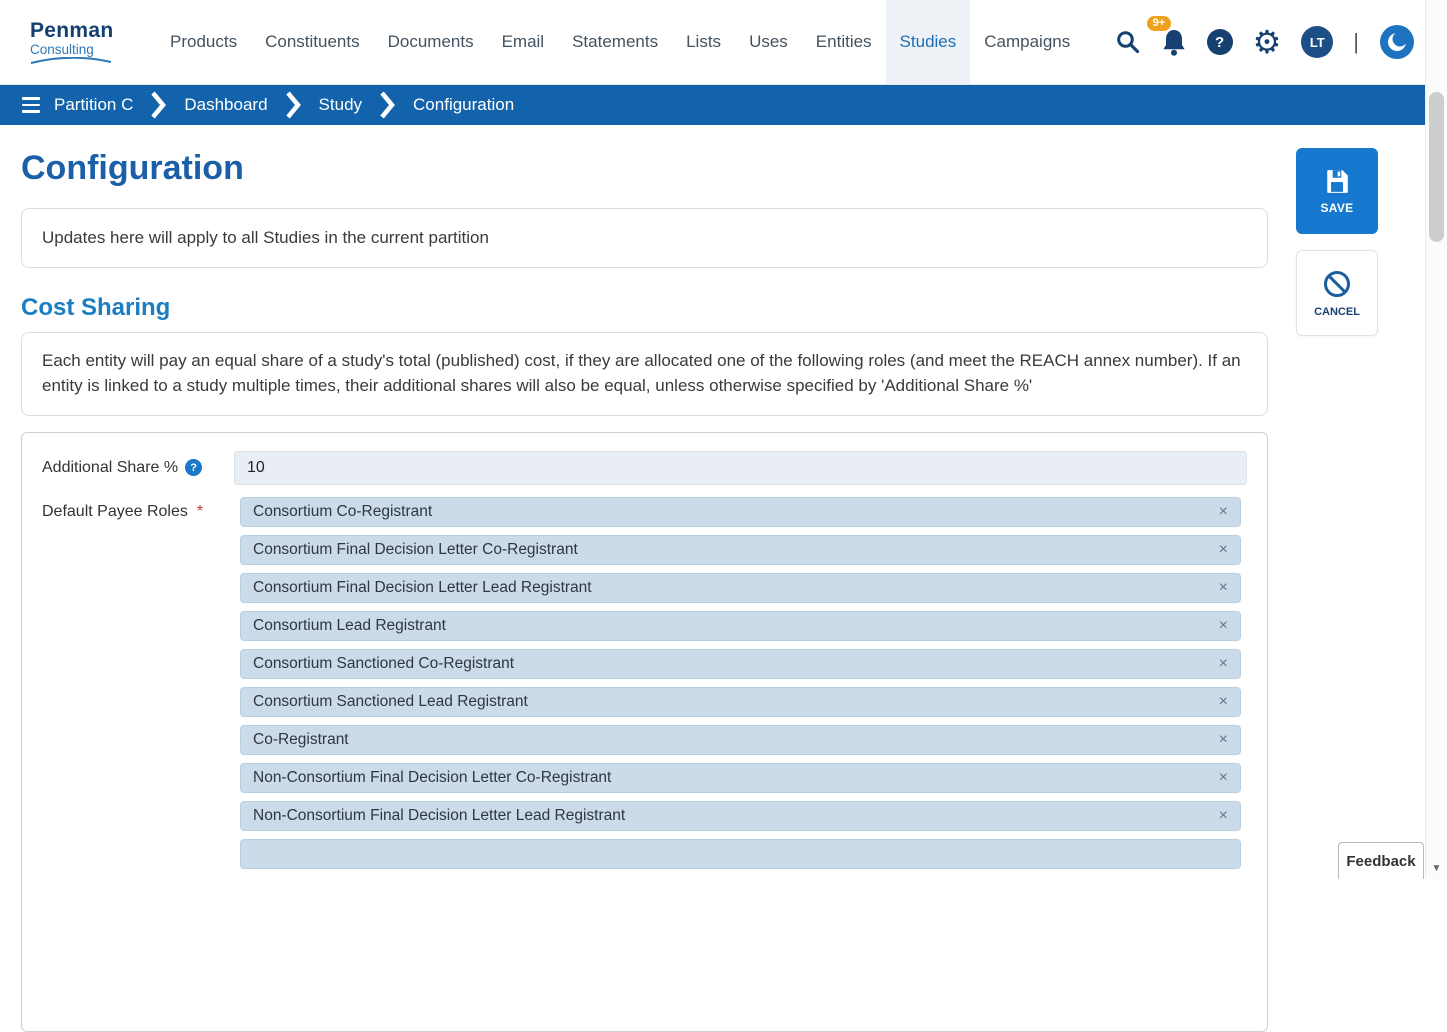 The width and height of the screenshot is (1447, 1032). I want to click on breadcrumb-dashboard: Dashboard, so click(225, 105).